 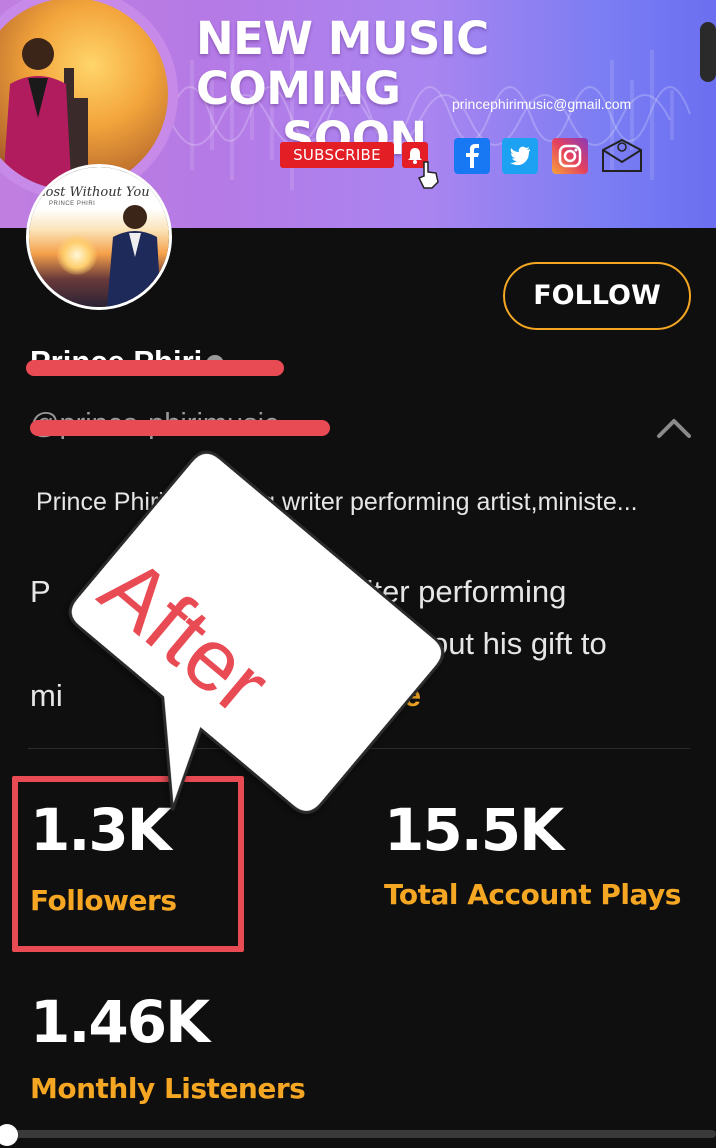 What do you see at coordinates (180, 428) in the screenshot?
I see `handle-redaction-mark` at bounding box center [180, 428].